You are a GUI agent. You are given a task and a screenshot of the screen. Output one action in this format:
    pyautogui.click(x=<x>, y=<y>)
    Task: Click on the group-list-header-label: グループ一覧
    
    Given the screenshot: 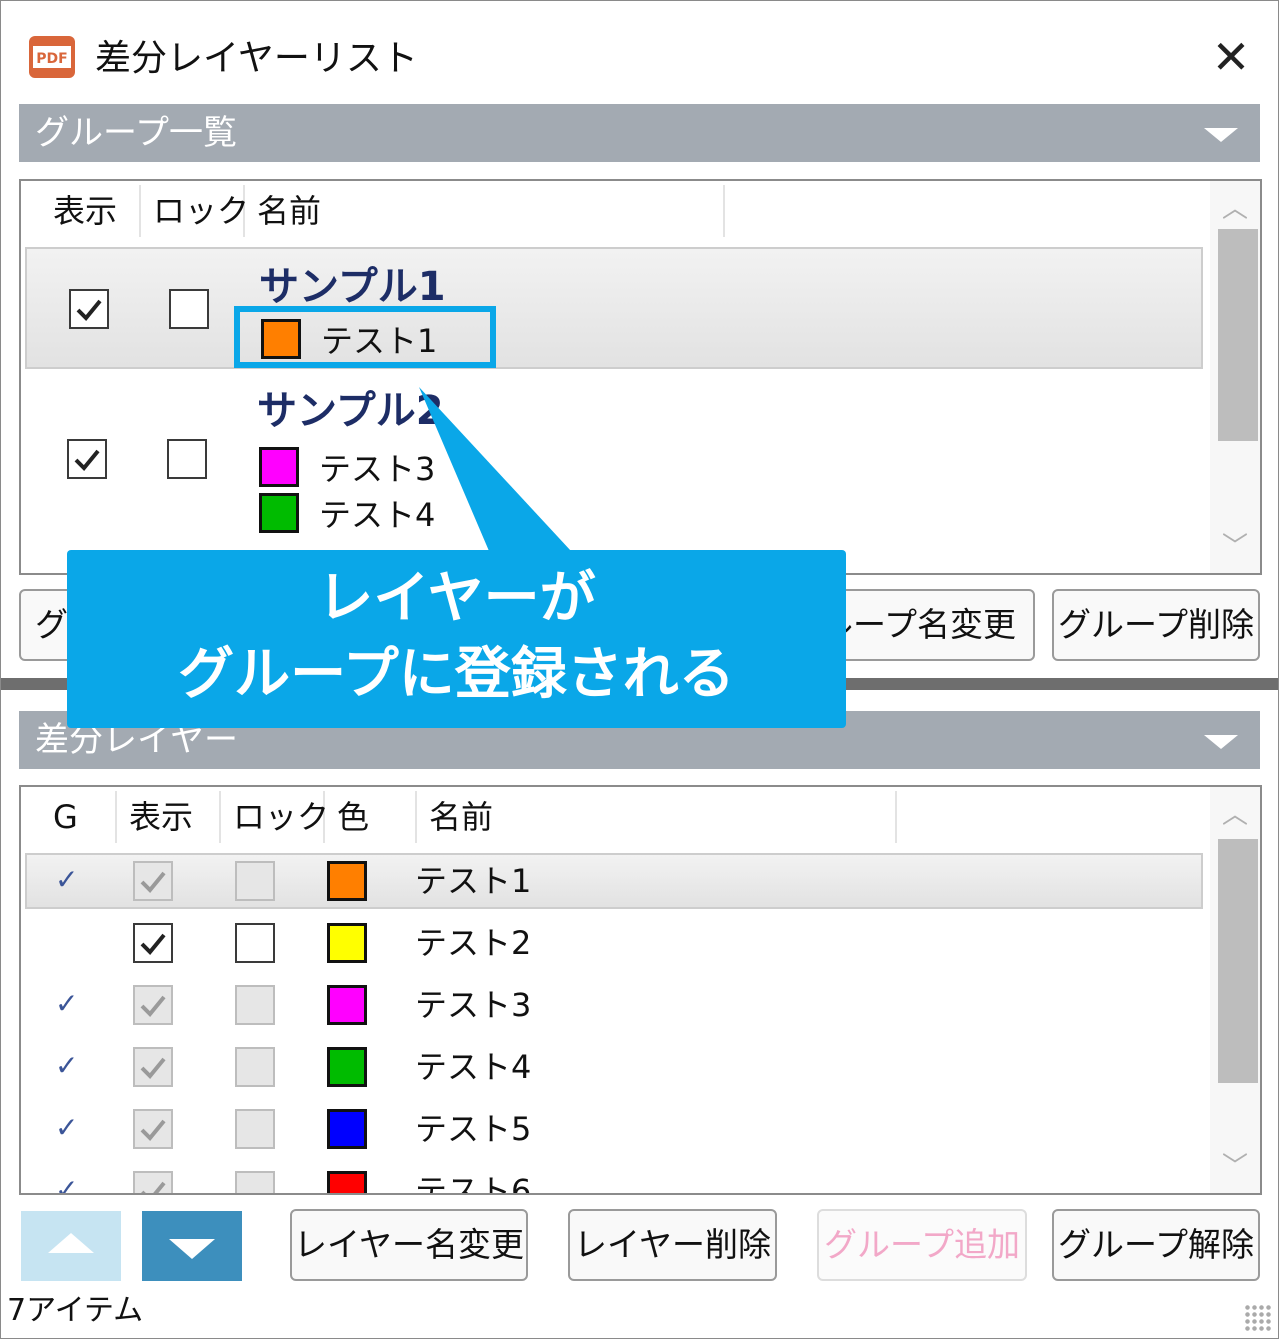 What is the action you would take?
    pyautogui.click(x=136, y=133)
    